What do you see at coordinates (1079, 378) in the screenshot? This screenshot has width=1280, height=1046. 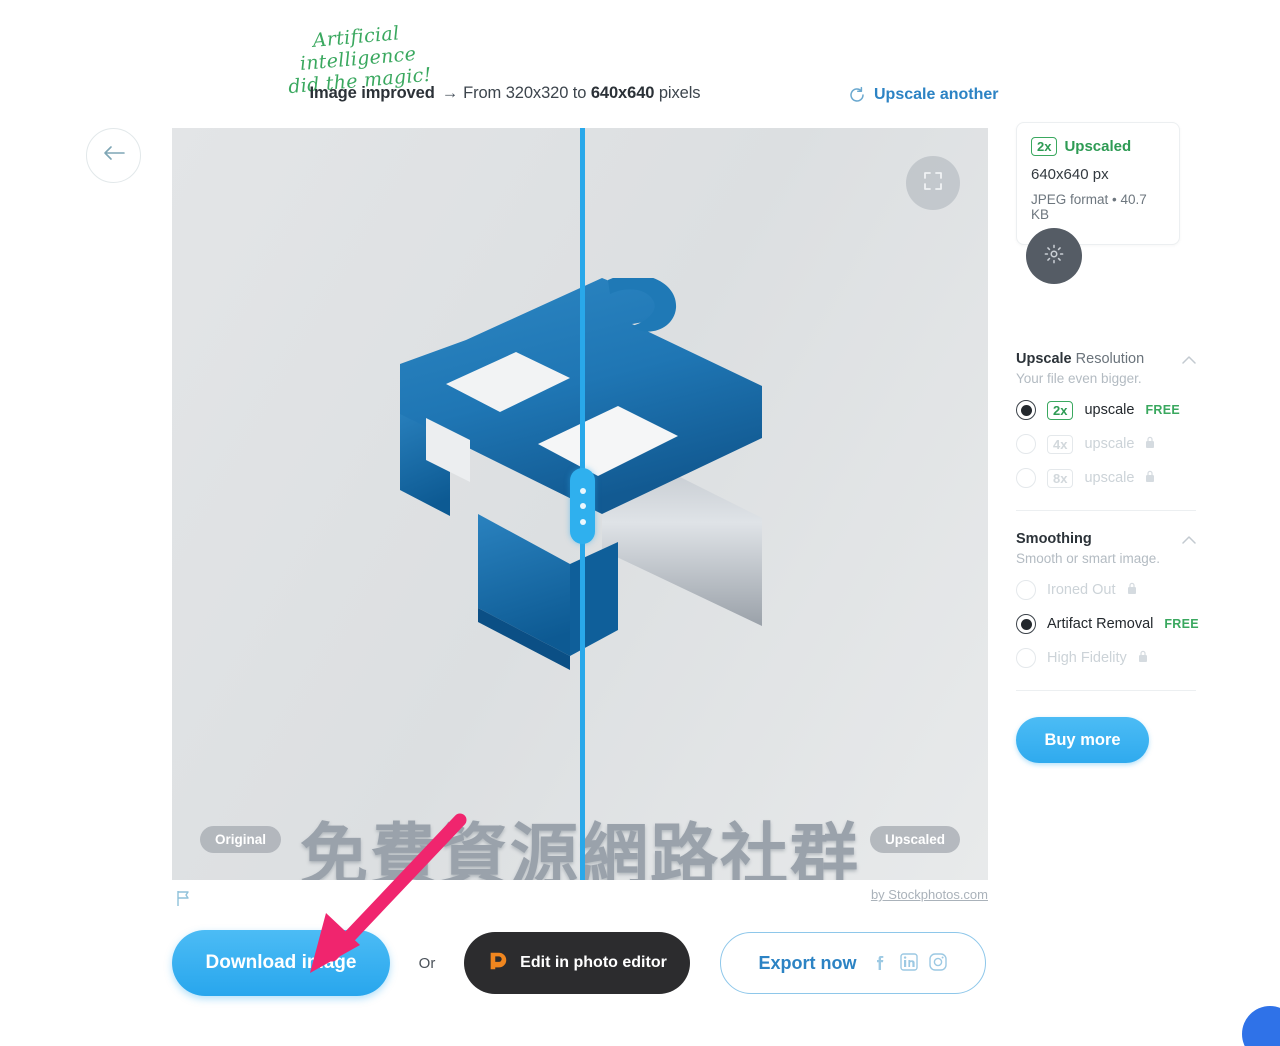 I see `section-subtitle: Your file even bigger.` at bounding box center [1079, 378].